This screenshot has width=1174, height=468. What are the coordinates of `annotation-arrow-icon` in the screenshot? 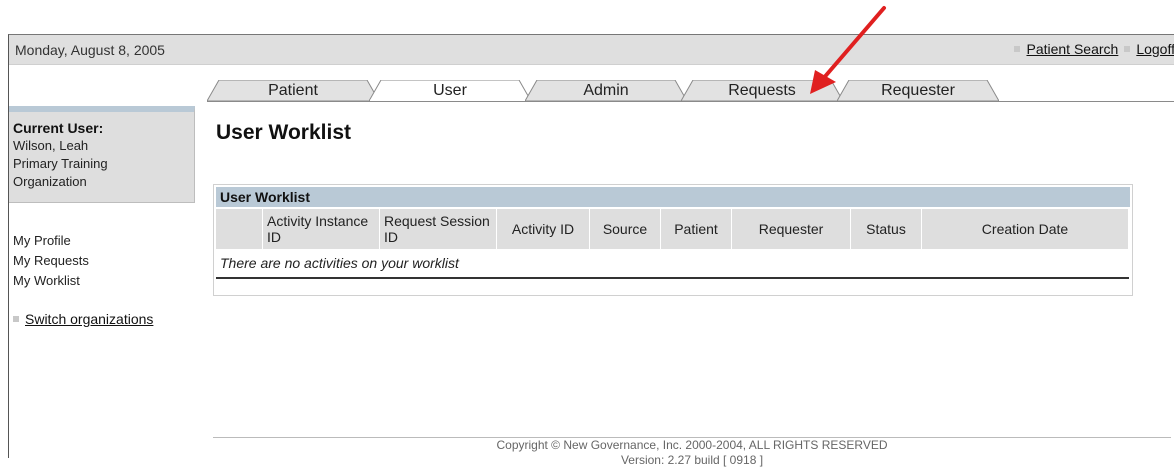 It's located at (848, 50).